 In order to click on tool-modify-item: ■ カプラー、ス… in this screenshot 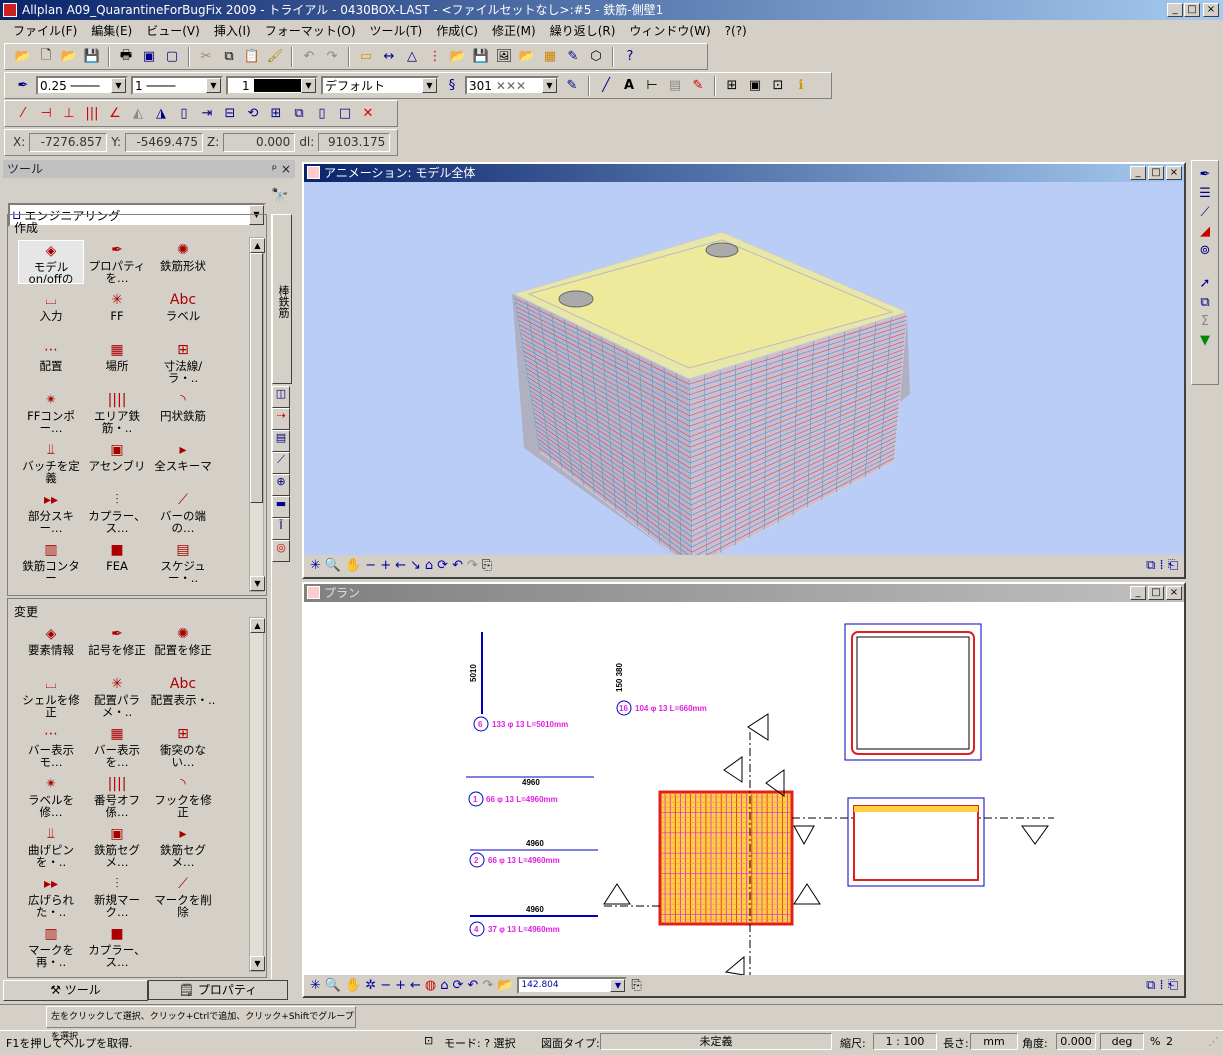, I will do `click(117, 946)`.